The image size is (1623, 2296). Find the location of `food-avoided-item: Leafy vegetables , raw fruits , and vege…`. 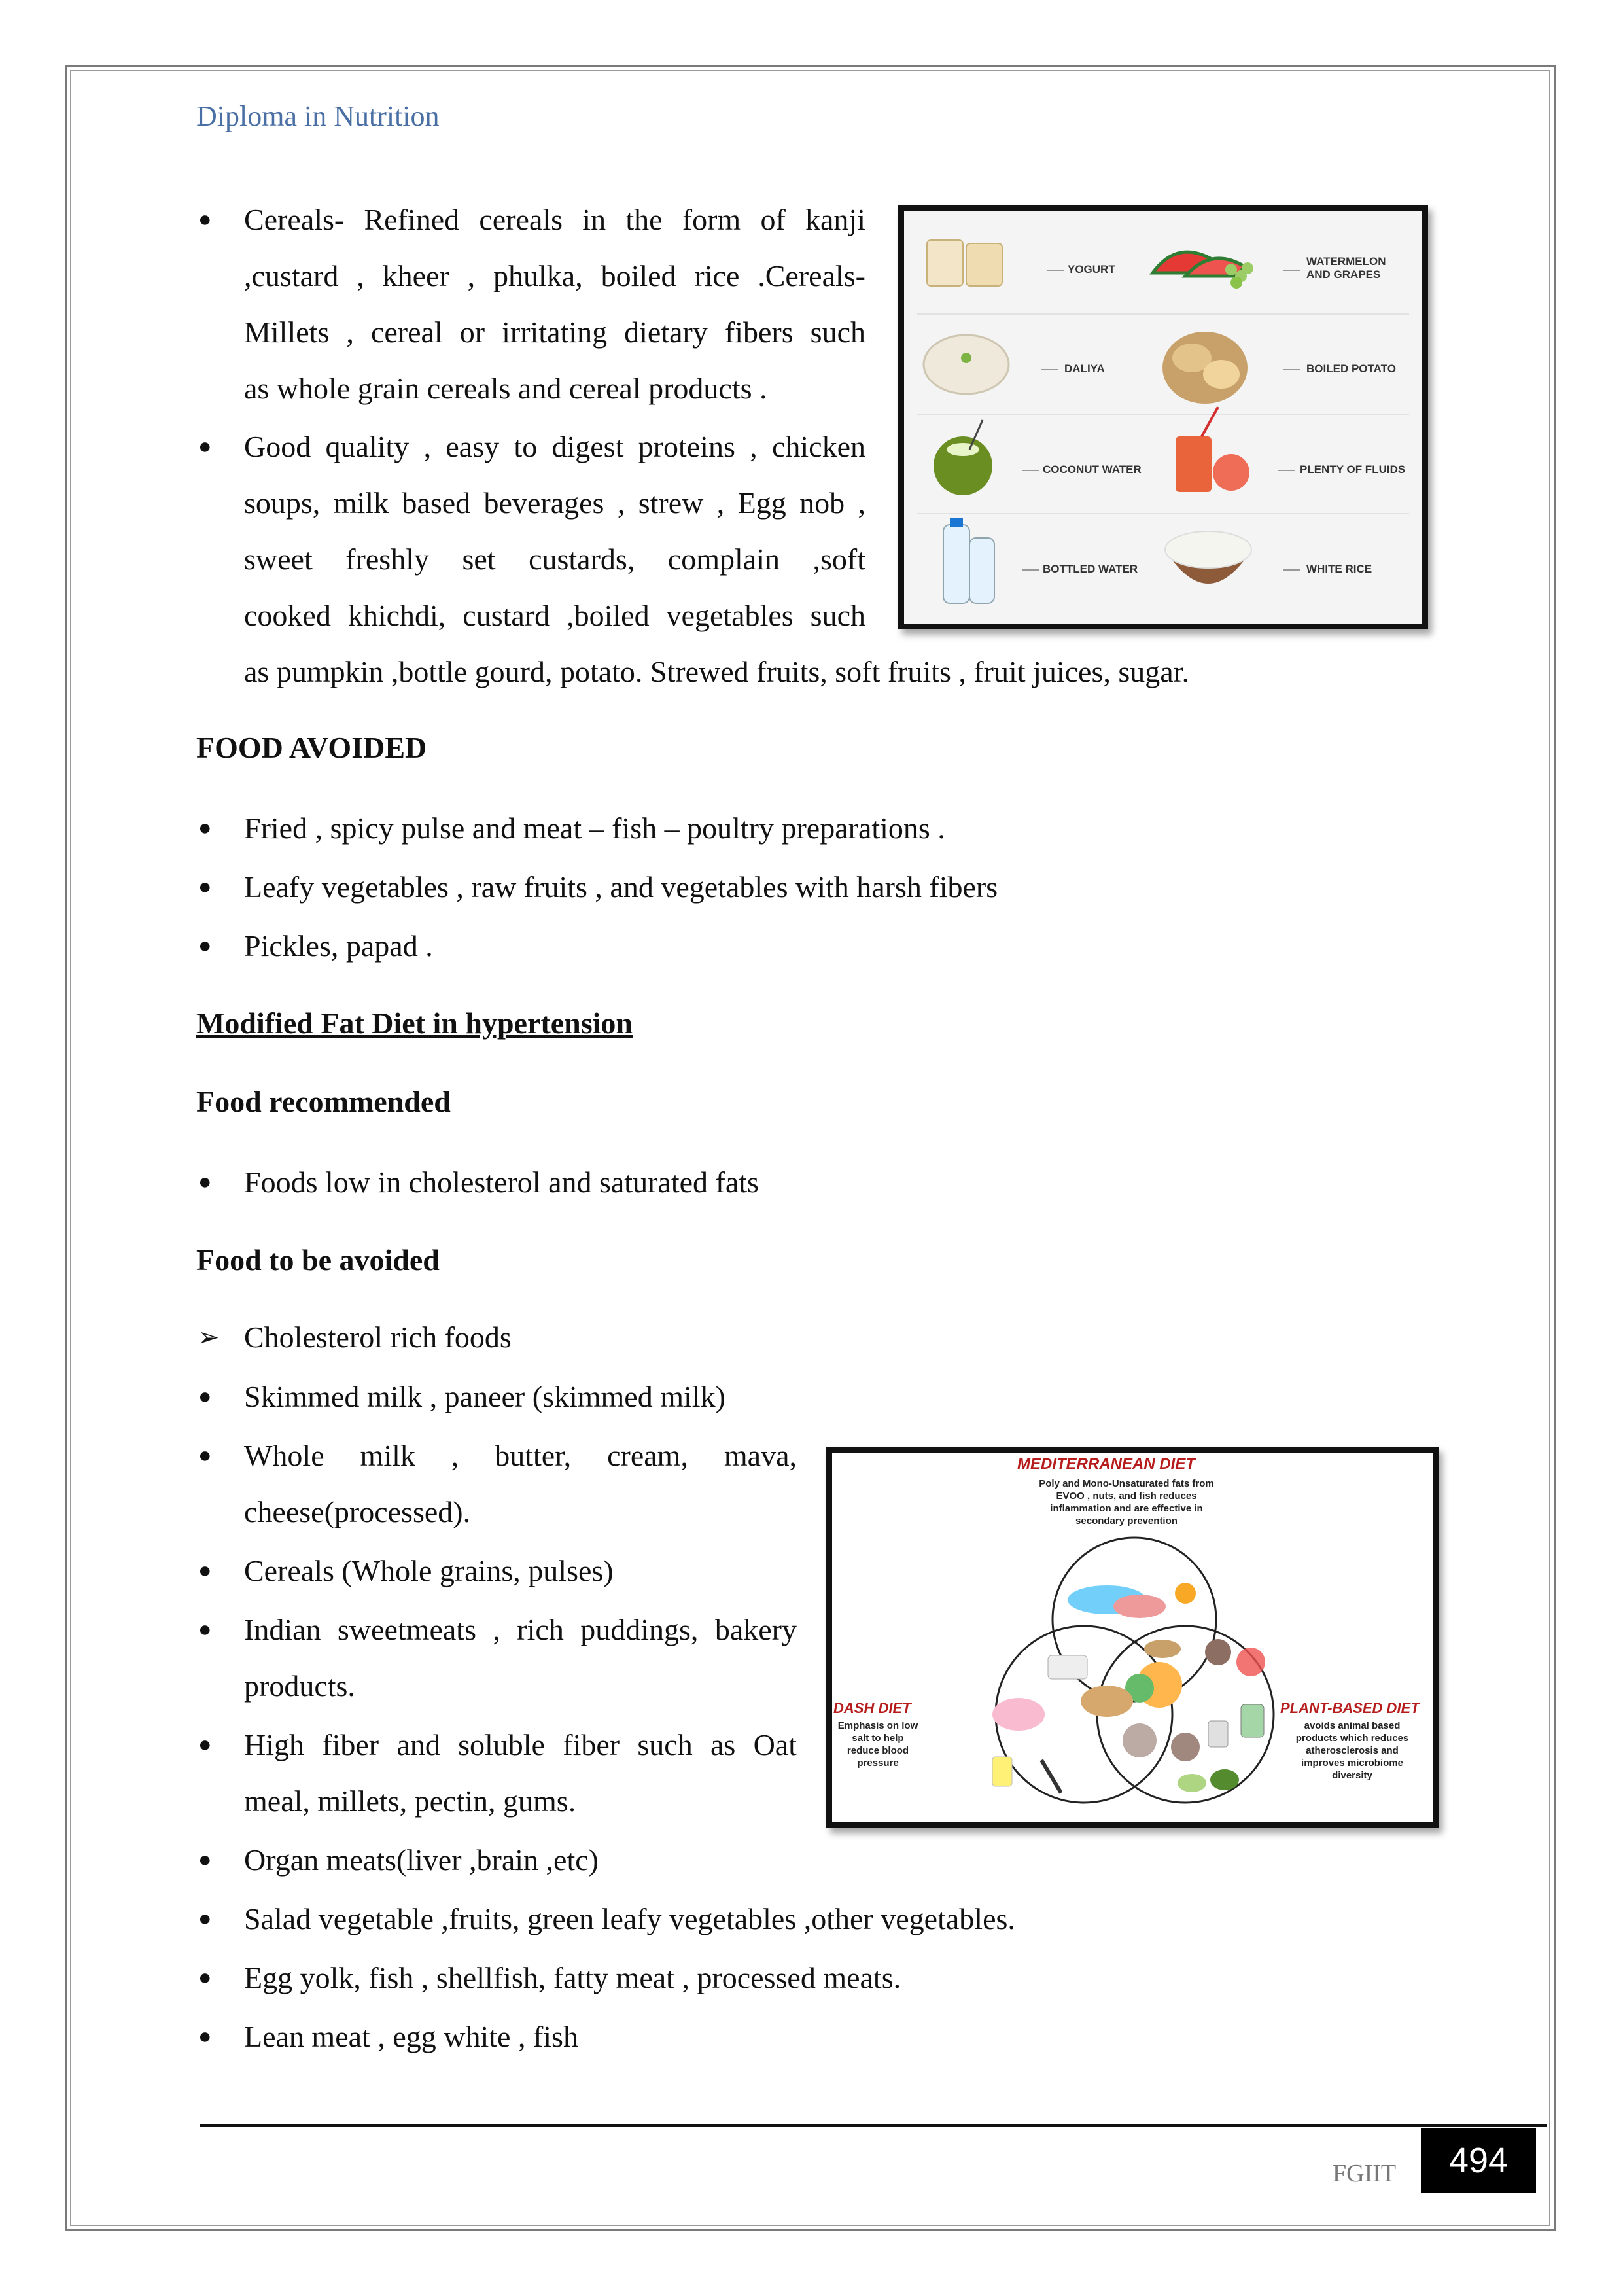

food-avoided-item: Leafy vegetables , raw fruits , and vege… is located at coordinates (621, 887).